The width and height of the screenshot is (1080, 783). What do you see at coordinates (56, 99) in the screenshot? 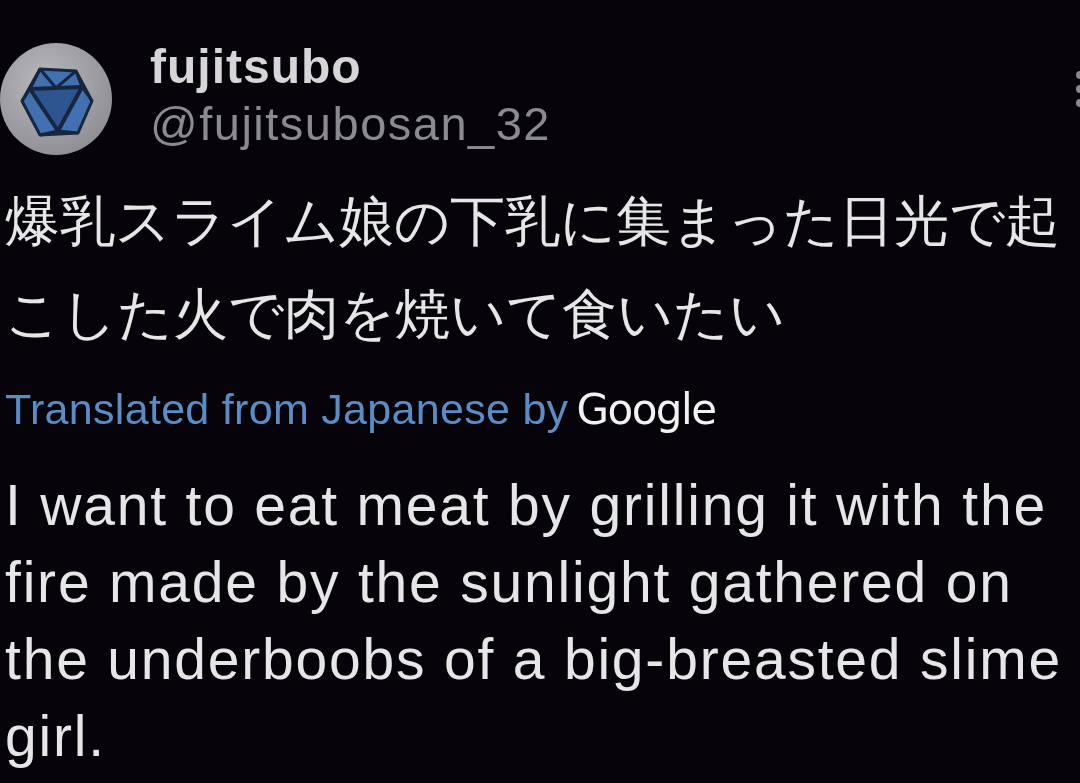
I see `avatar-icon` at bounding box center [56, 99].